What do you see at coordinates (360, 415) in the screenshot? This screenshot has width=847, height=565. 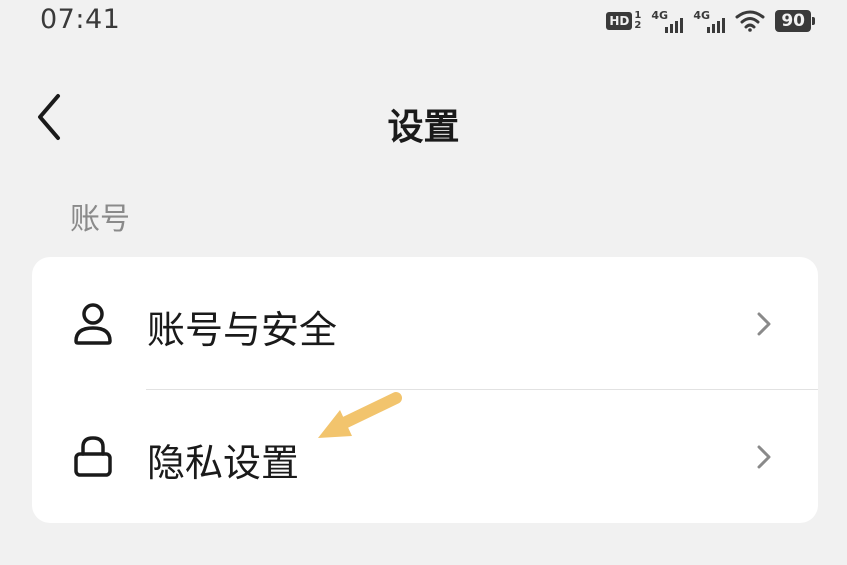 I see `annotation-arrow-icon` at bounding box center [360, 415].